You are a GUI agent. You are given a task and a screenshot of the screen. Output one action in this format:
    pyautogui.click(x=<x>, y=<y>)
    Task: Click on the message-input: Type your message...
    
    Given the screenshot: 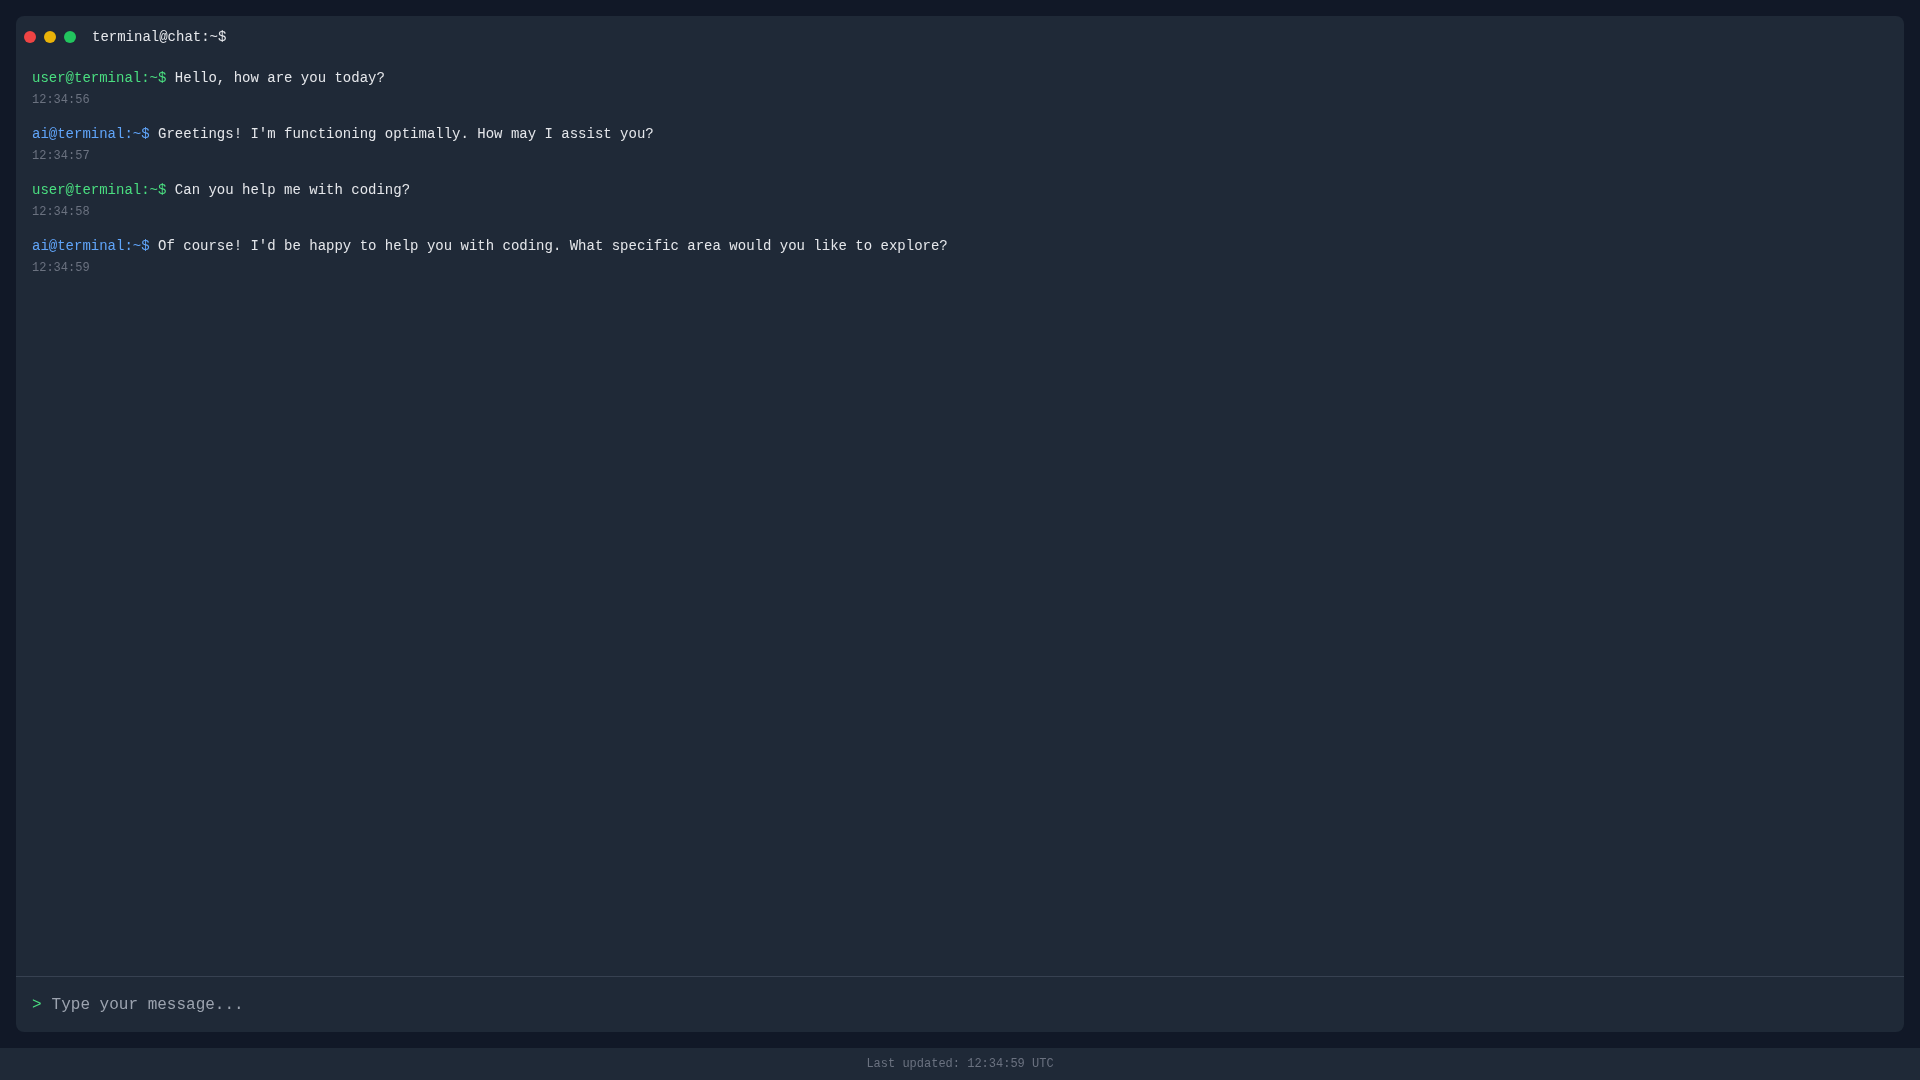 What is the action you would take?
    pyautogui.click(x=968, y=1004)
    